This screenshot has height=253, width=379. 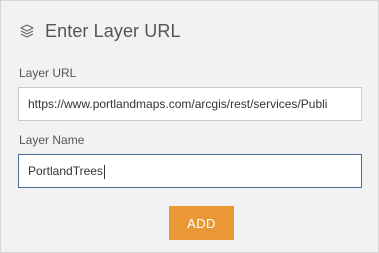 I want to click on layer-name-value: PortlandTrees, so click(x=65, y=171).